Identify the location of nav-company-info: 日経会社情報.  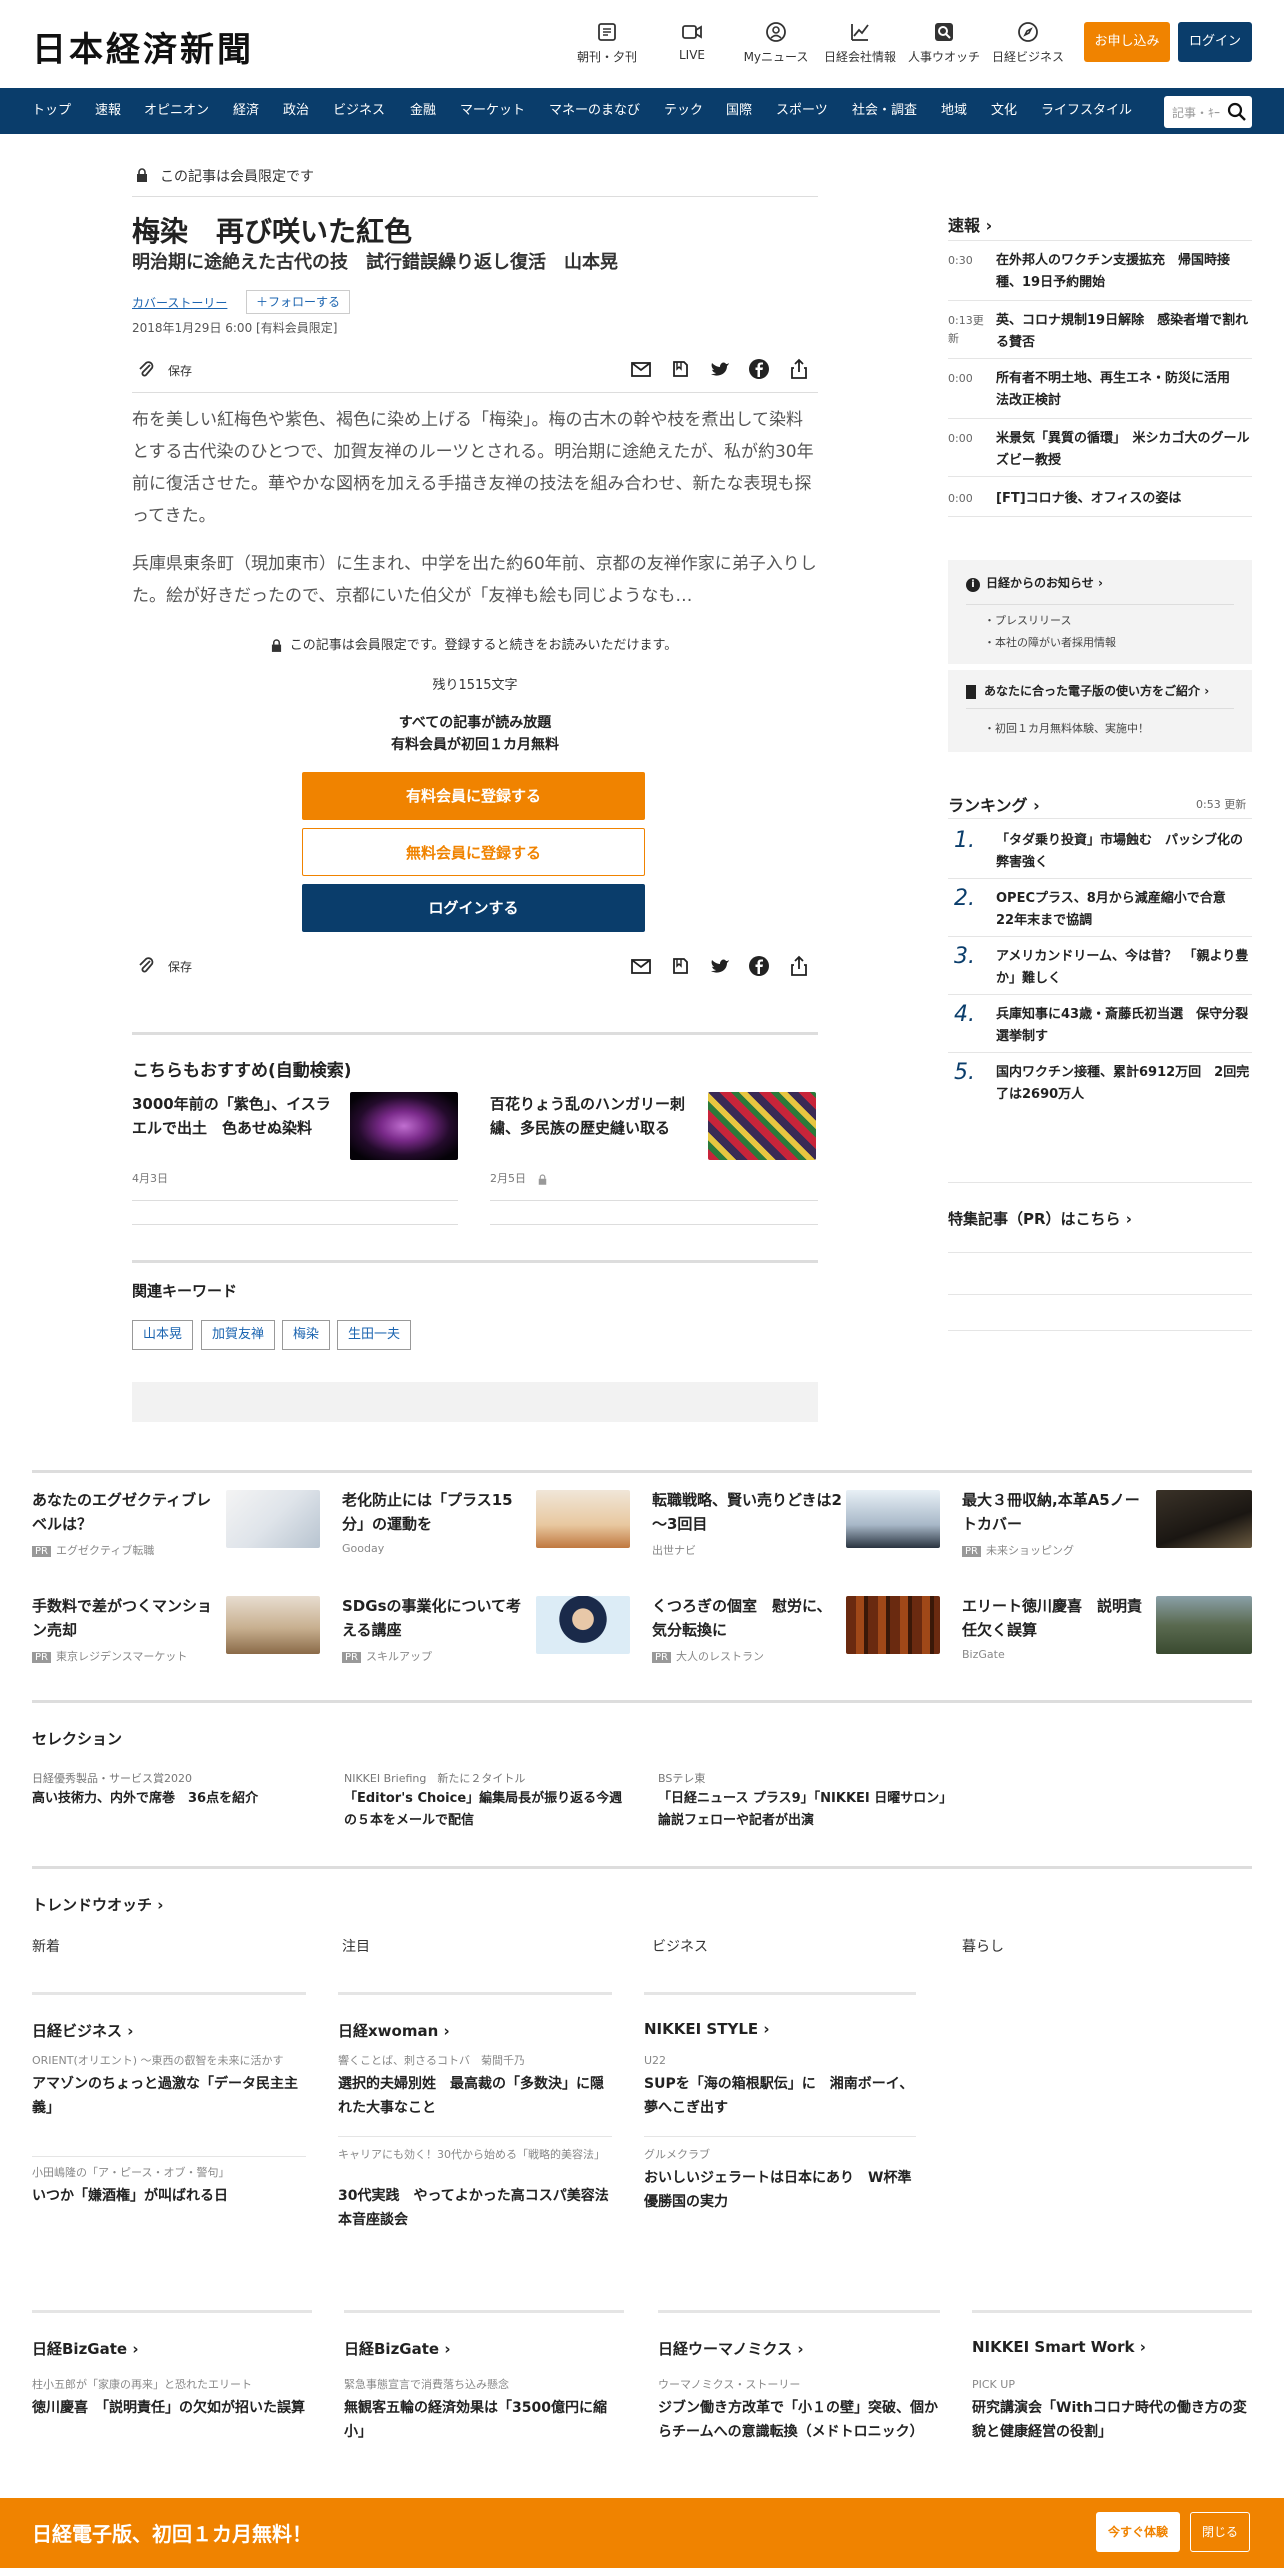
(860, 42).